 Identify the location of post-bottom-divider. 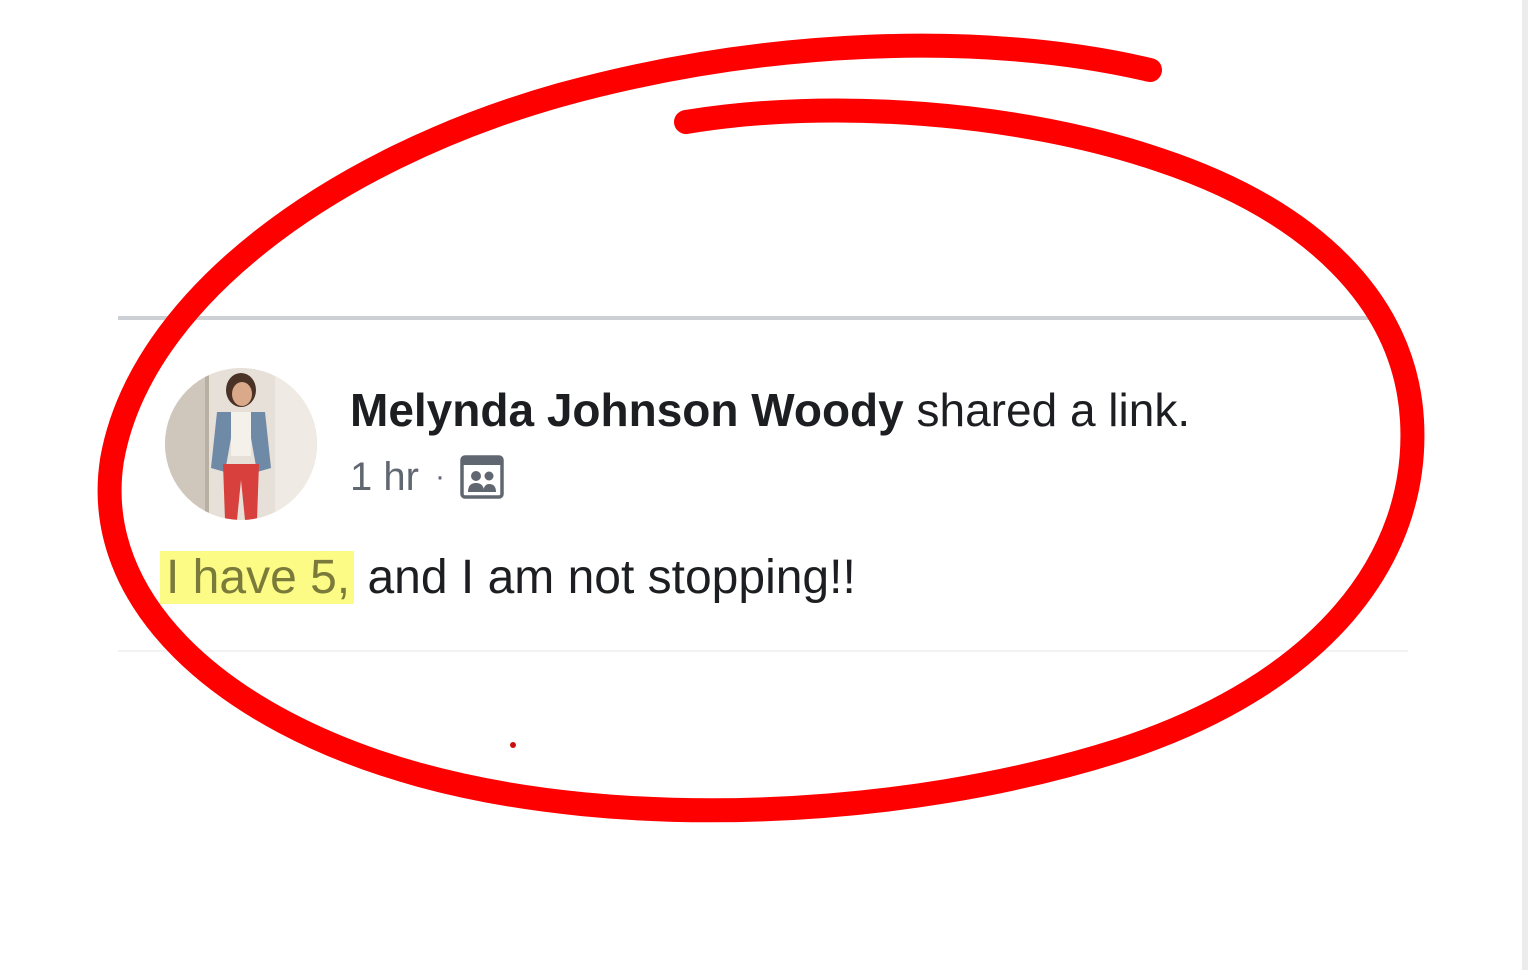
(763, 651).